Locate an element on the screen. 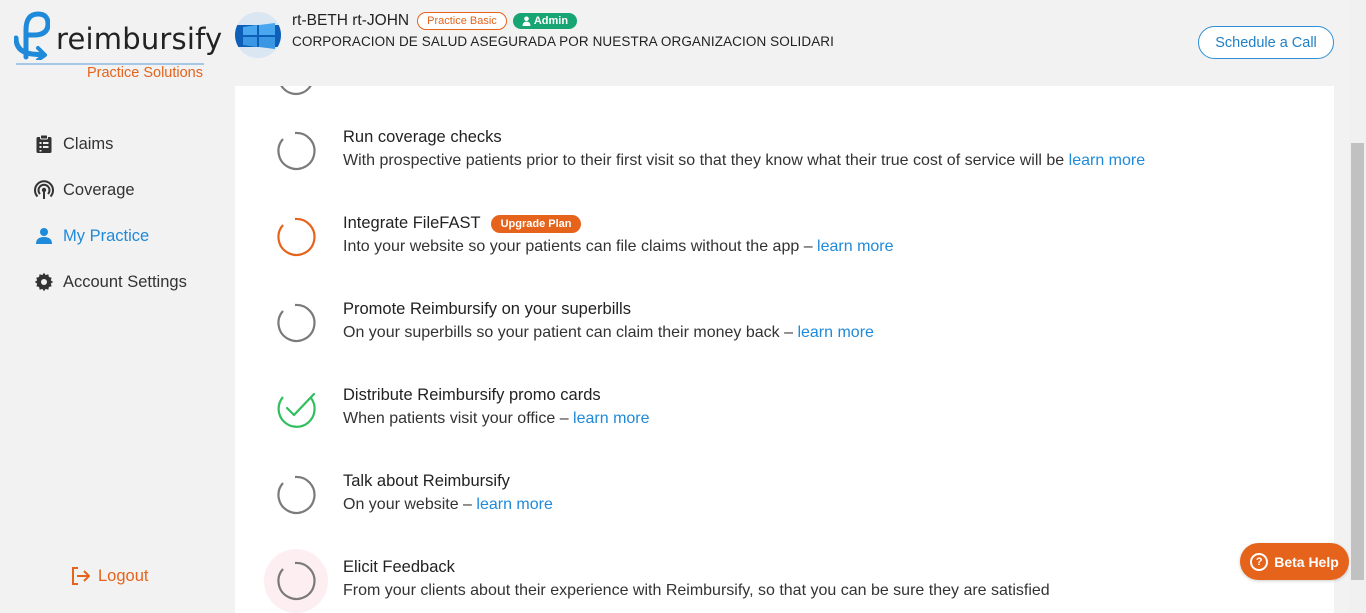  sidebar-item-label: Coverage is located at coordinates (99, 189).